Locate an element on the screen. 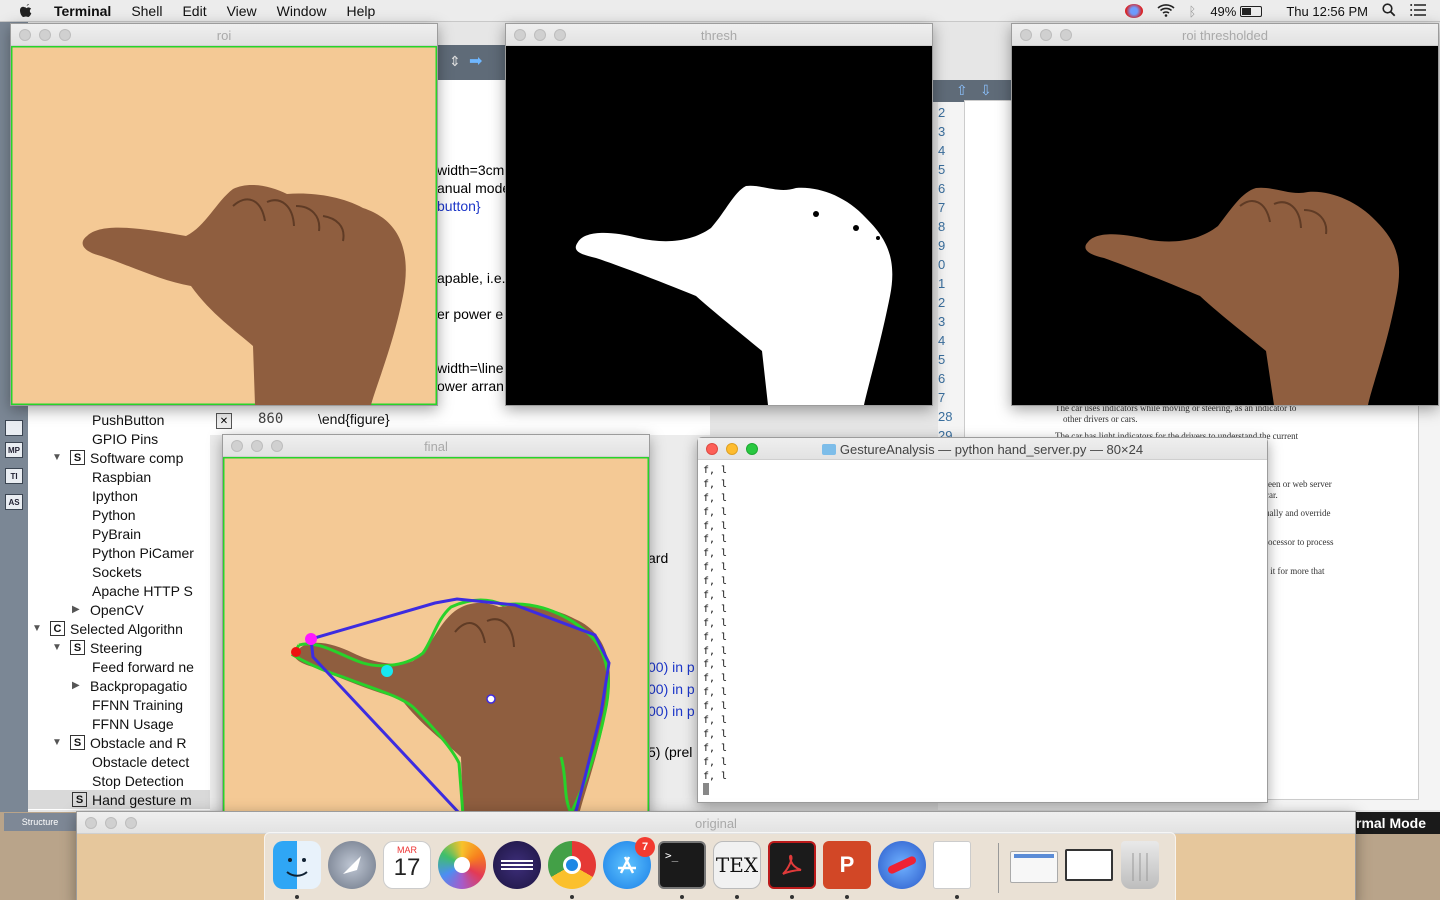  battery-percent: 49% is located at coordinates (1223, 11).